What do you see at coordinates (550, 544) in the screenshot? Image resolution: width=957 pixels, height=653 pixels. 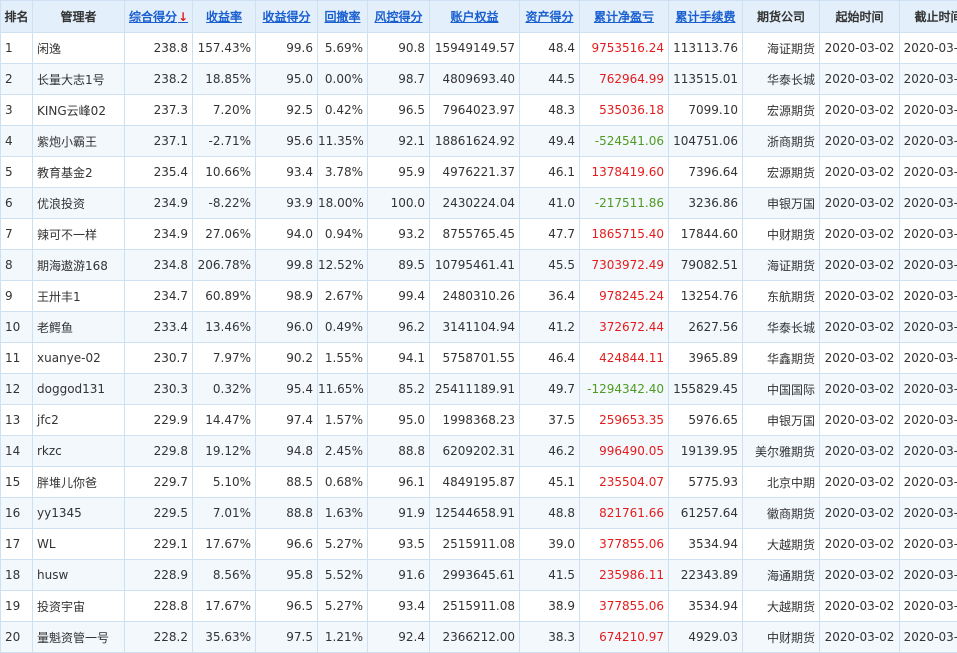 I see `cell-asset-score: 39.0` at bounding box center [550, 544].